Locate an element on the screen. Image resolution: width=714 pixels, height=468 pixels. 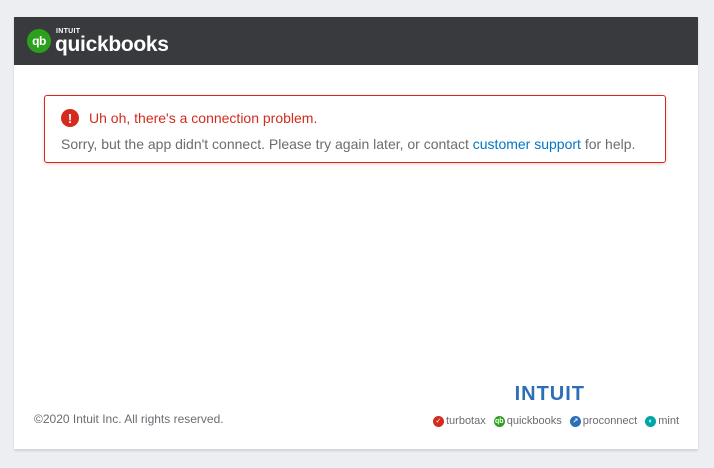
brand-label: quickbooks is located at coordinates (534, 421).